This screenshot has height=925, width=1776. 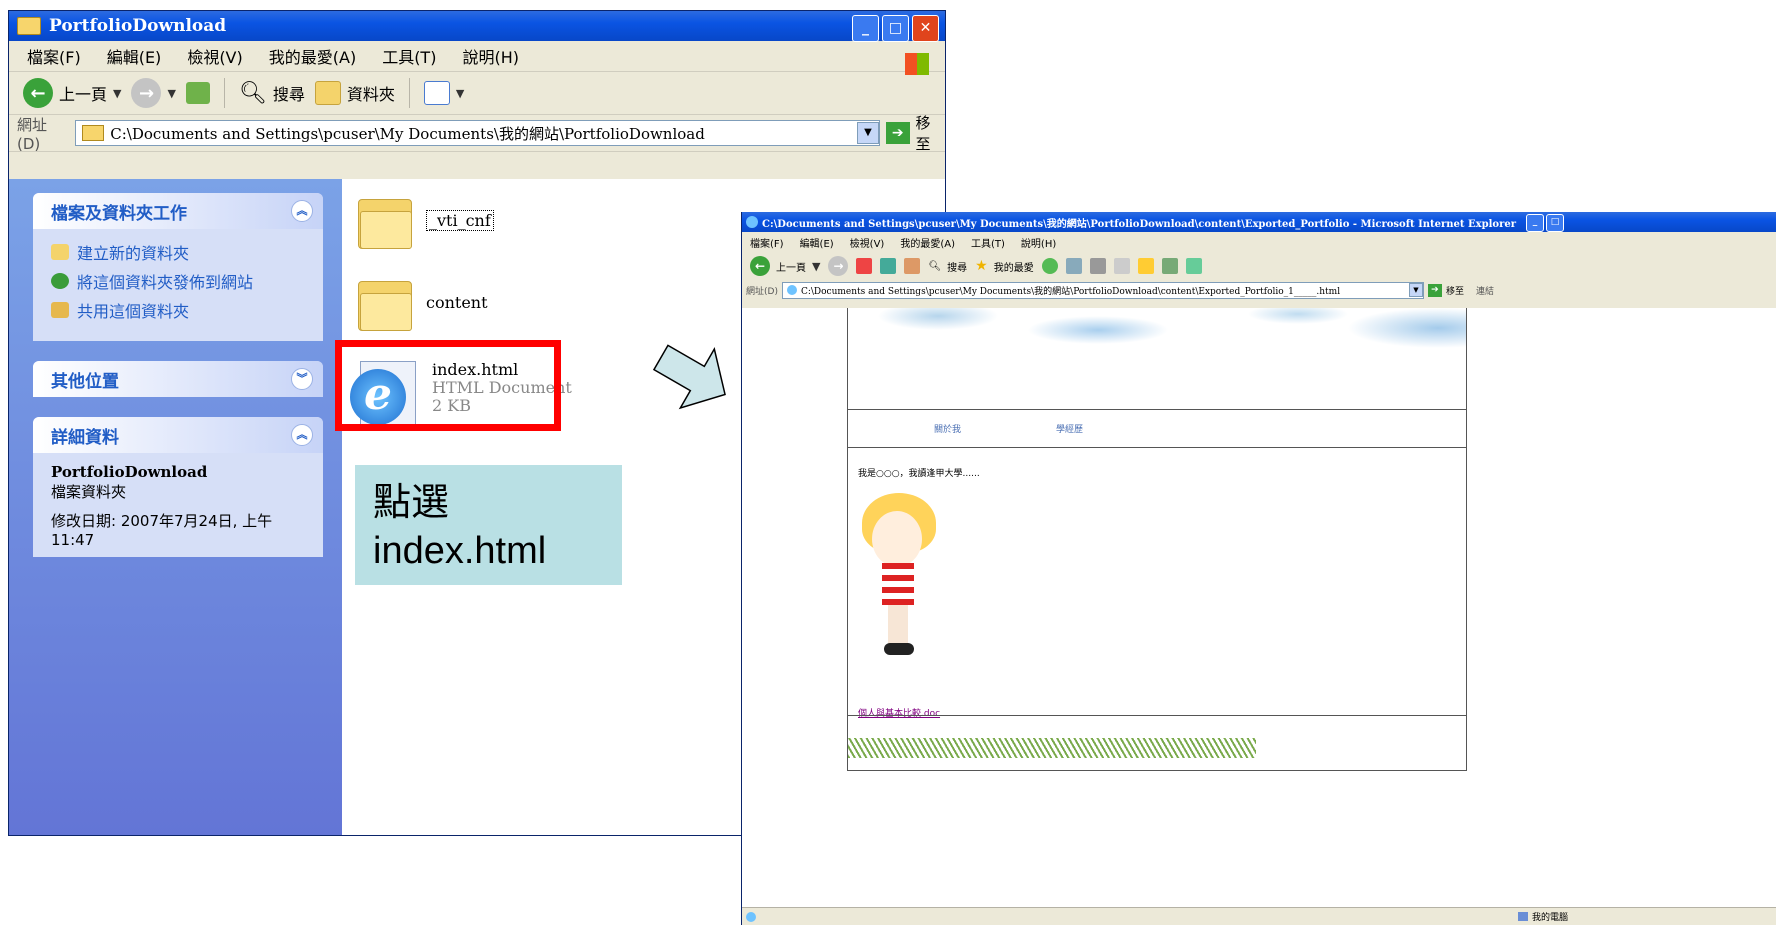 I want to click on ie-menu-view: 檢視(V), so click(x=867, y=242).